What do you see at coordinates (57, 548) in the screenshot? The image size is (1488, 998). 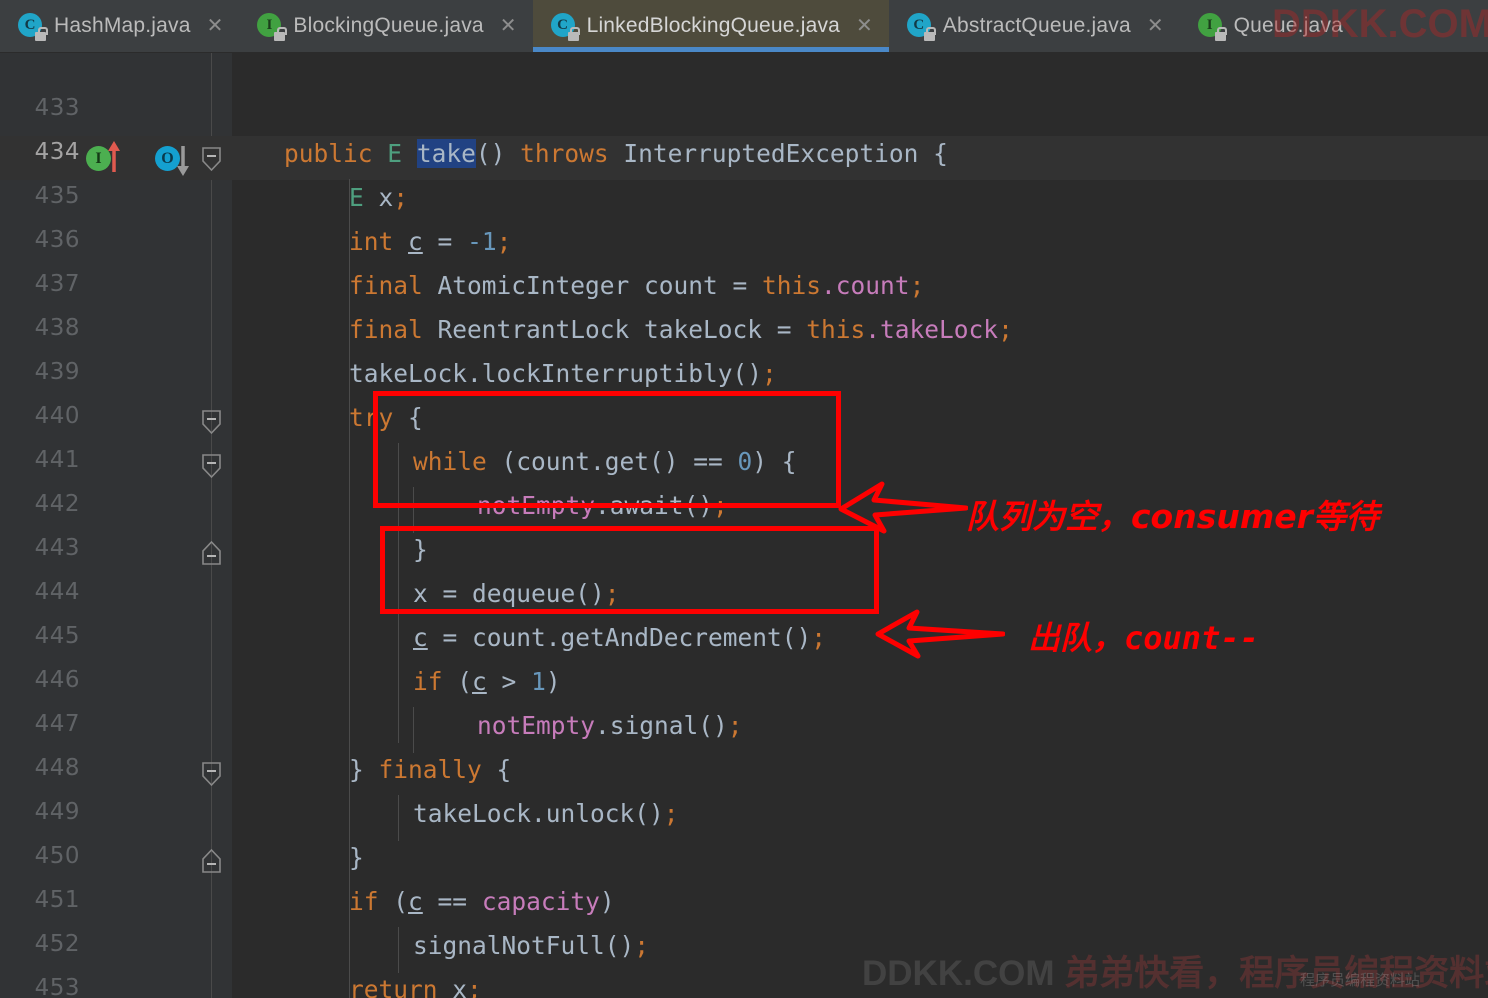 I see `line-number: 443` at bounding box center [57, 548].